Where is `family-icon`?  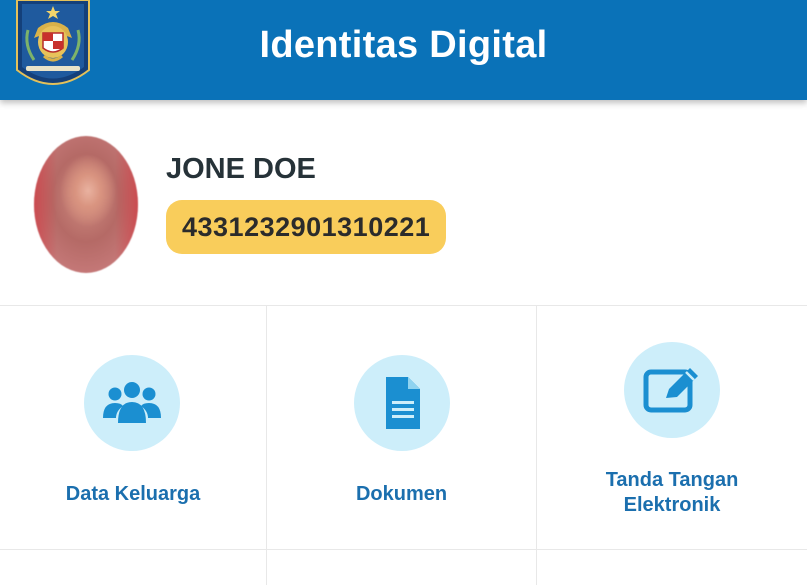
family-icon is located at coordinates (132, 403).